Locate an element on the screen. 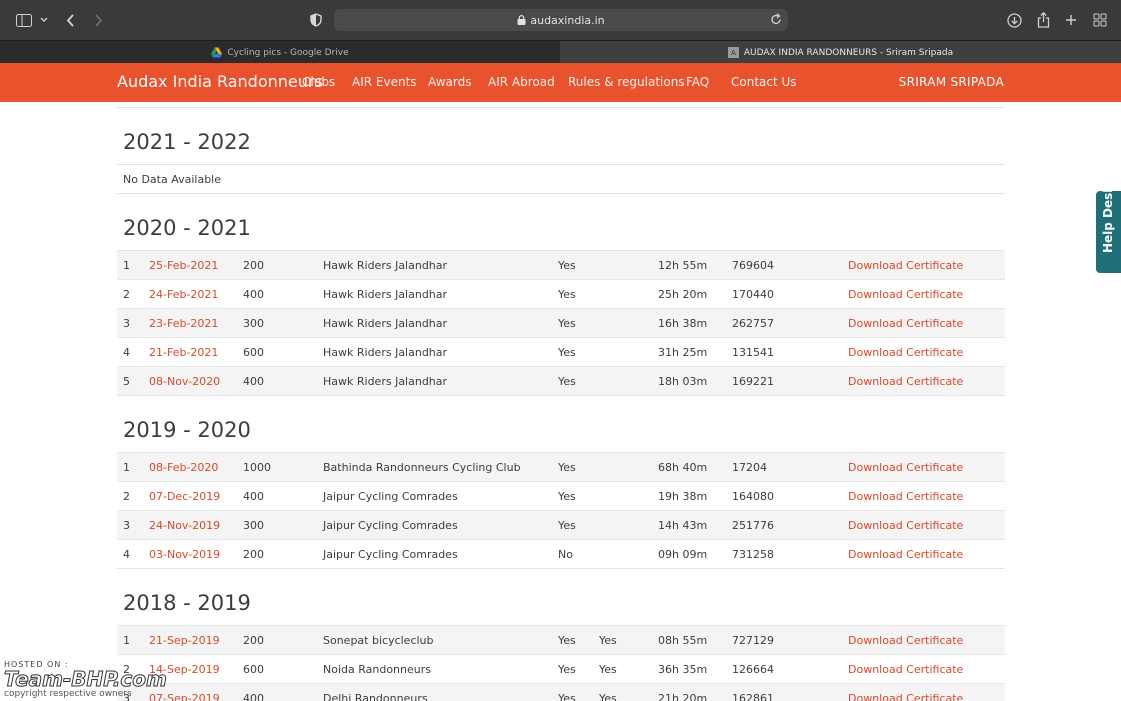 The height and width of the screenshot is (701, 1121). event-date-link: 23-Feb-2021 is located at coordinates (183, 323).